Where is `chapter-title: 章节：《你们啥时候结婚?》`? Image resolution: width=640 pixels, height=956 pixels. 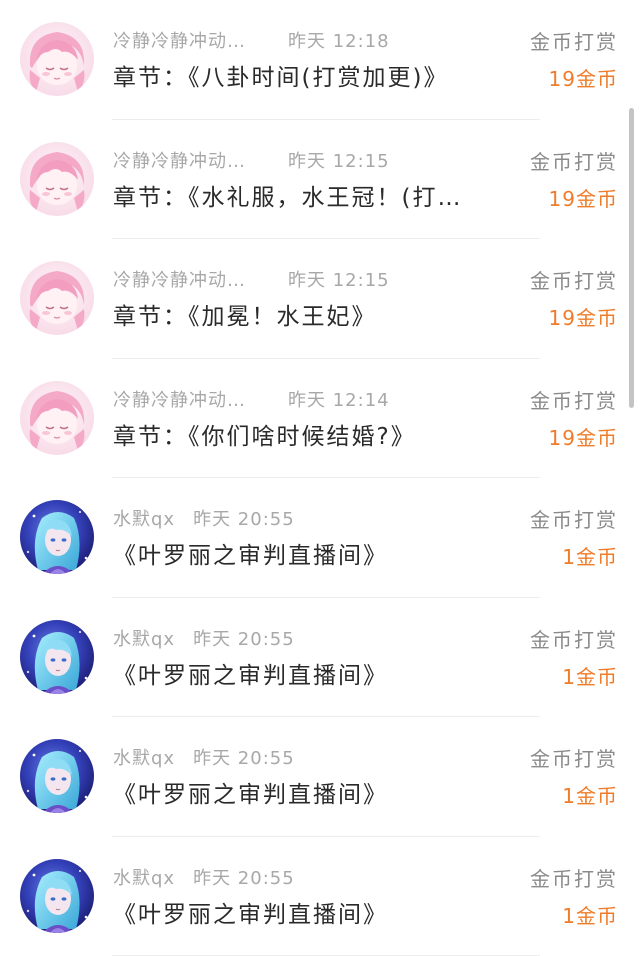 chapter-title: 章节：《你们啥时候结婚?》 is located at coordinates (264, 434).